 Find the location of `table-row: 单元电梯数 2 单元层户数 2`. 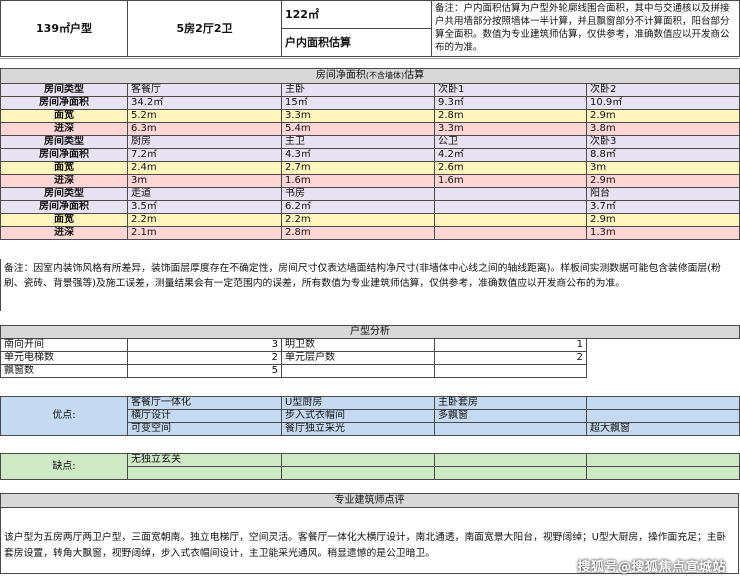

table-row: 单元电梯数 2 单元层户数 2 is located at coordinates (370, 358).